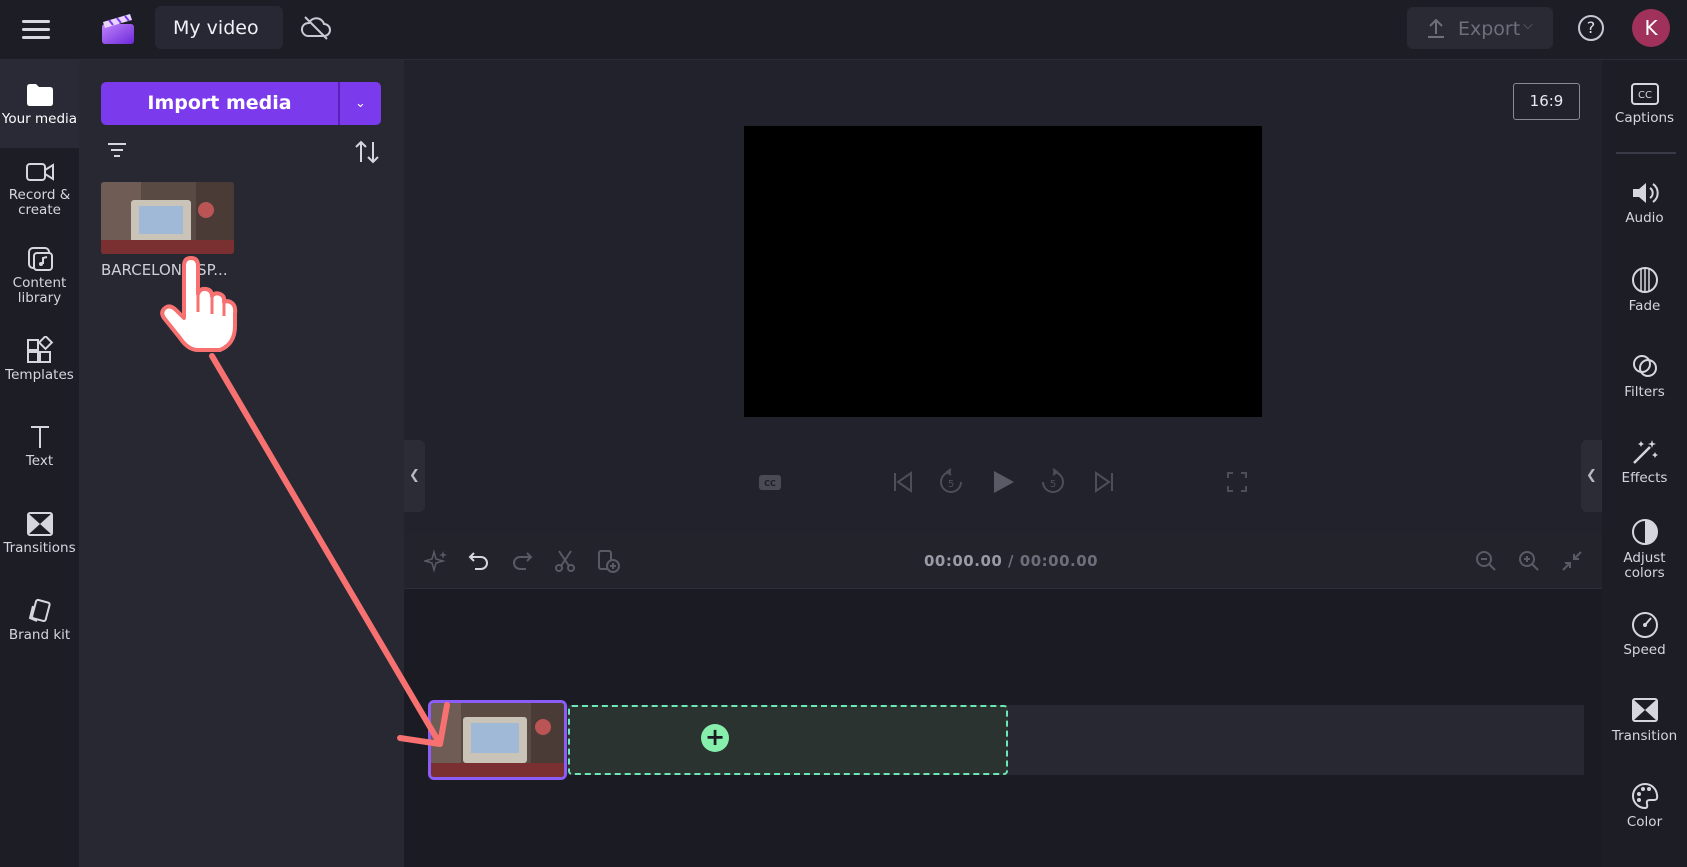  What do you see at coordinates (216, 28) in the screenshot?
I see `project-title: My video` at bounding box center [216, 28].